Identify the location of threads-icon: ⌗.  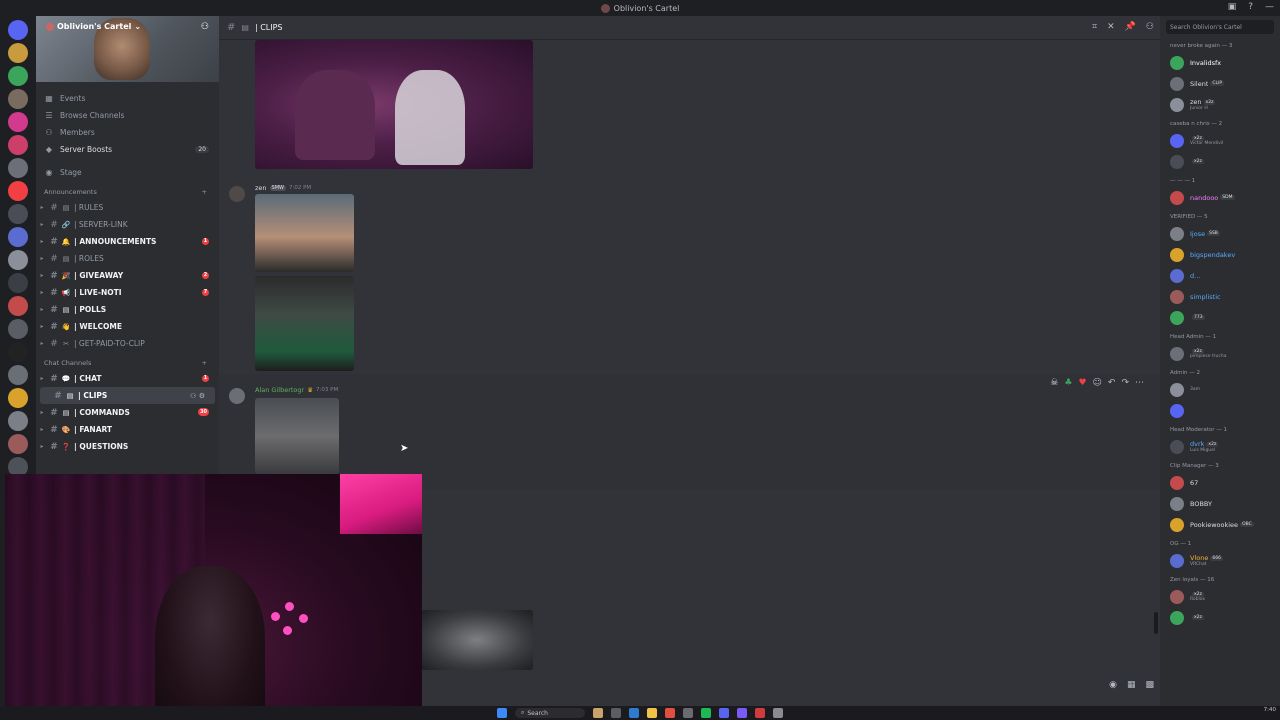
(1094, 27).